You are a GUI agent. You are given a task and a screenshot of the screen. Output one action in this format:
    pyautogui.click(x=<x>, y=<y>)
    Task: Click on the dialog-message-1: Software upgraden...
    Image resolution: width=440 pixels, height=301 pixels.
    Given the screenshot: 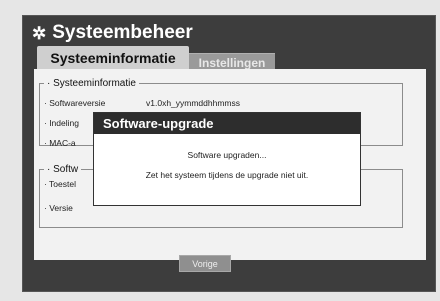 What is the action you would take?
    pyautogui.click(x=227, y=155)
    